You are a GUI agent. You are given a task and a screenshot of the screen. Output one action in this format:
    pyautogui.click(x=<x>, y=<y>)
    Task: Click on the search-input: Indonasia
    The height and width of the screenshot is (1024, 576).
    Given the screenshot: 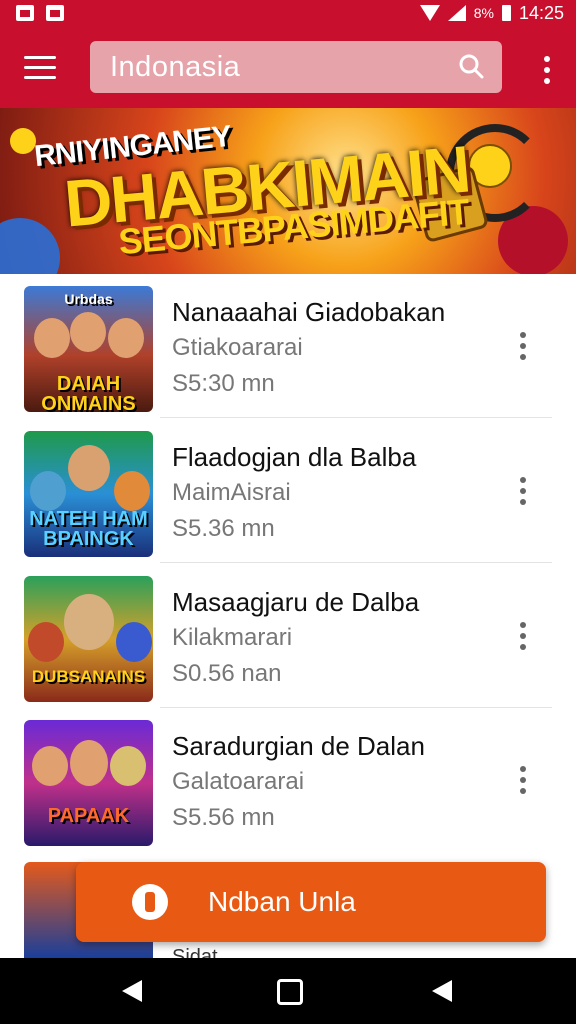 What is the action you would take?
    pyautogui.click(x=296, y=67)
    